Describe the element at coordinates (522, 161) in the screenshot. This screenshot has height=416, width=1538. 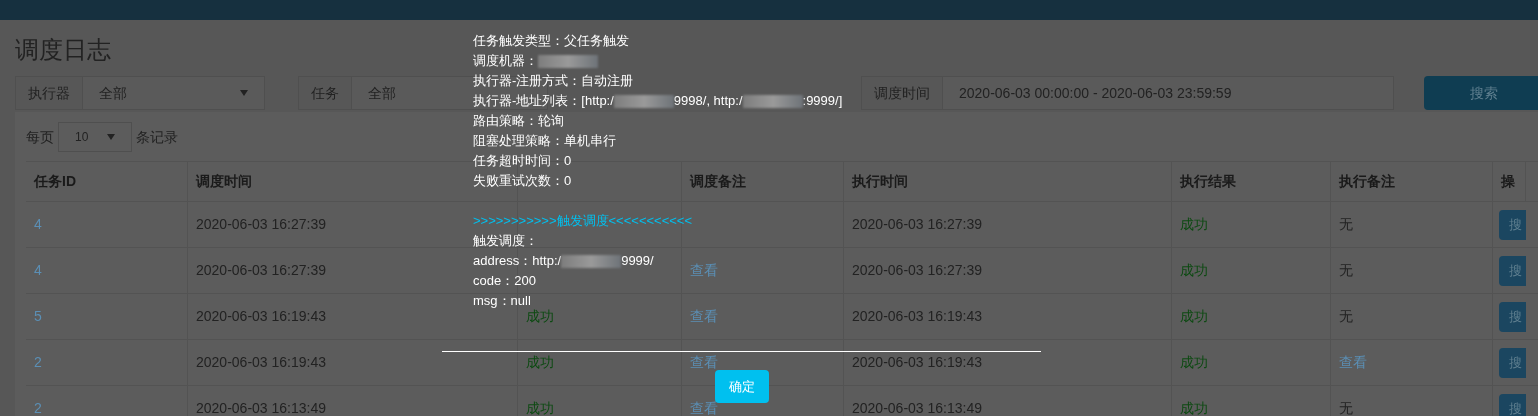
I see `log-text: 任务超时时间：0` at that location.